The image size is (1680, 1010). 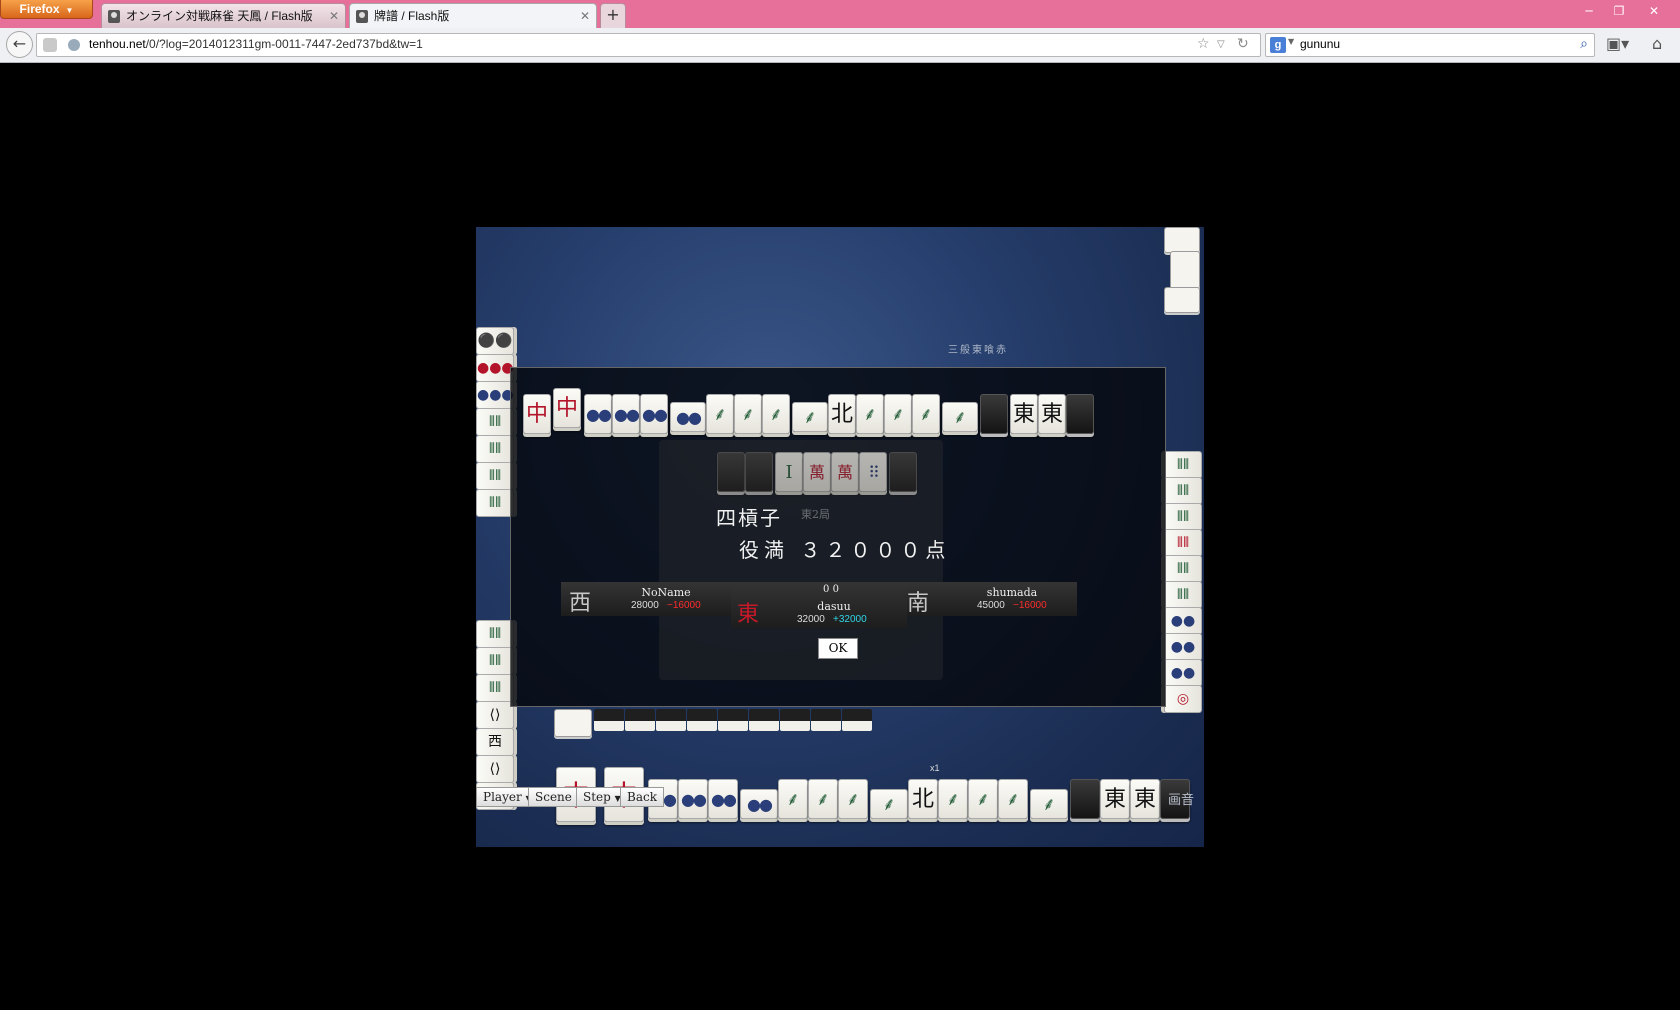 What do you see at coordinates (1221, 44) in the screenshot?
I see `history-dropdown-icon: ▽` at bounding box center [1221, 44].